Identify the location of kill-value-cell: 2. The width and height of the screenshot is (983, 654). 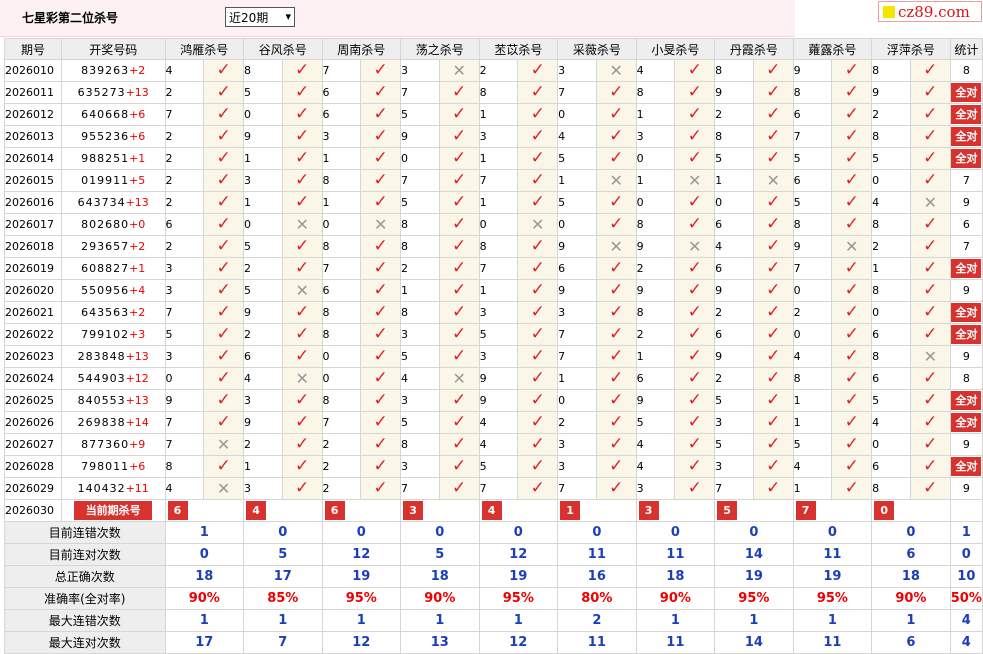
(891, 114).